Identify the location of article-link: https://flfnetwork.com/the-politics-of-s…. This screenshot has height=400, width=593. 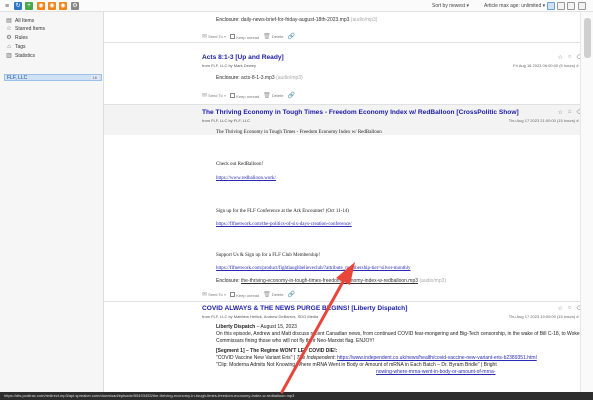
(284, 224).